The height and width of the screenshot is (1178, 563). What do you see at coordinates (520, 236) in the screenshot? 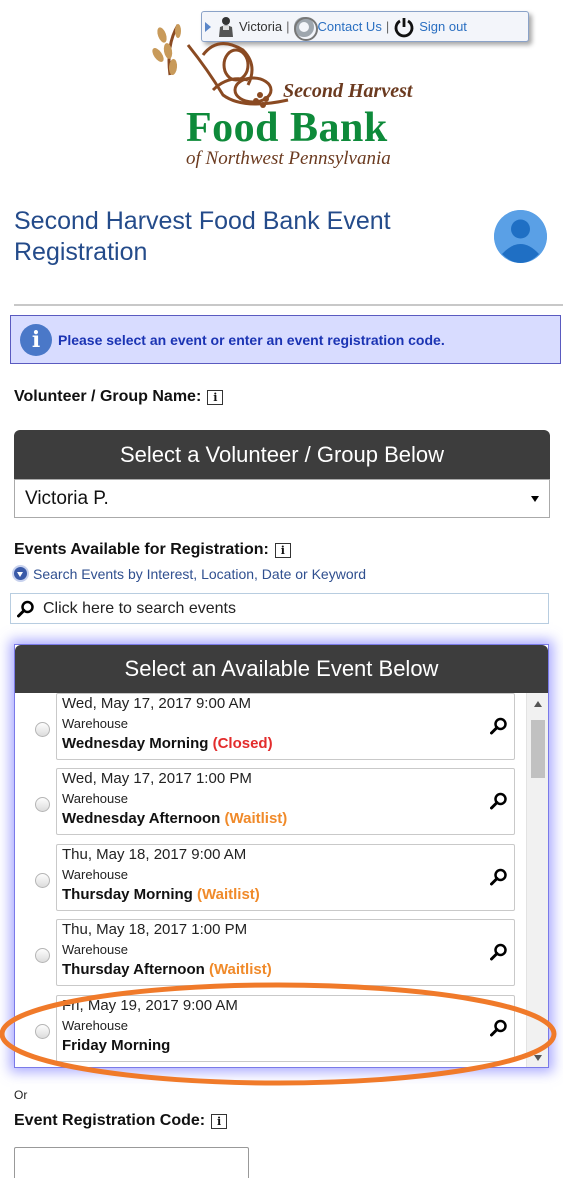
I see `avatar-icon` at bounding box center [520, 236].